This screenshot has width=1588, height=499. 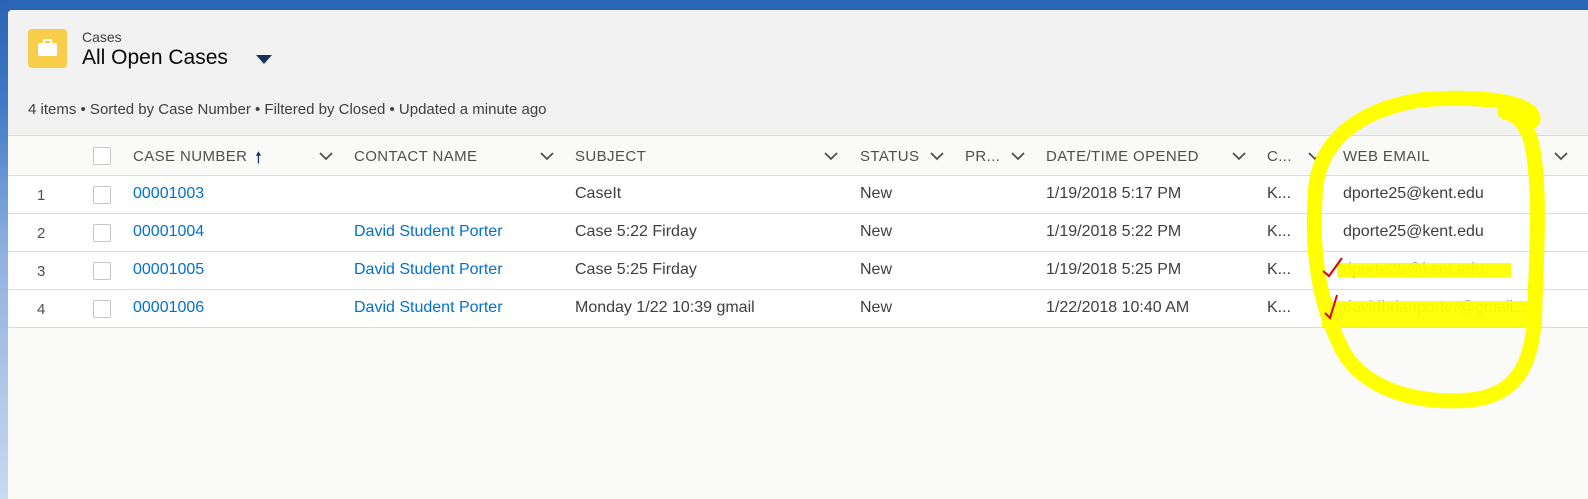 I want to click on column-header-contact-name: CONTACT NAME, so click(x=415, y=156).